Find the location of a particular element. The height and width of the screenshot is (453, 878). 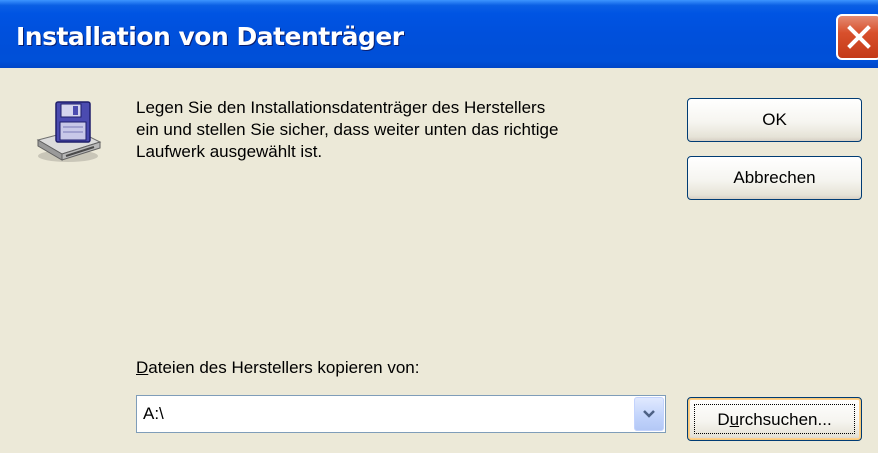

copy-from-path-value: A:\ is located at coordinates (153, 414).